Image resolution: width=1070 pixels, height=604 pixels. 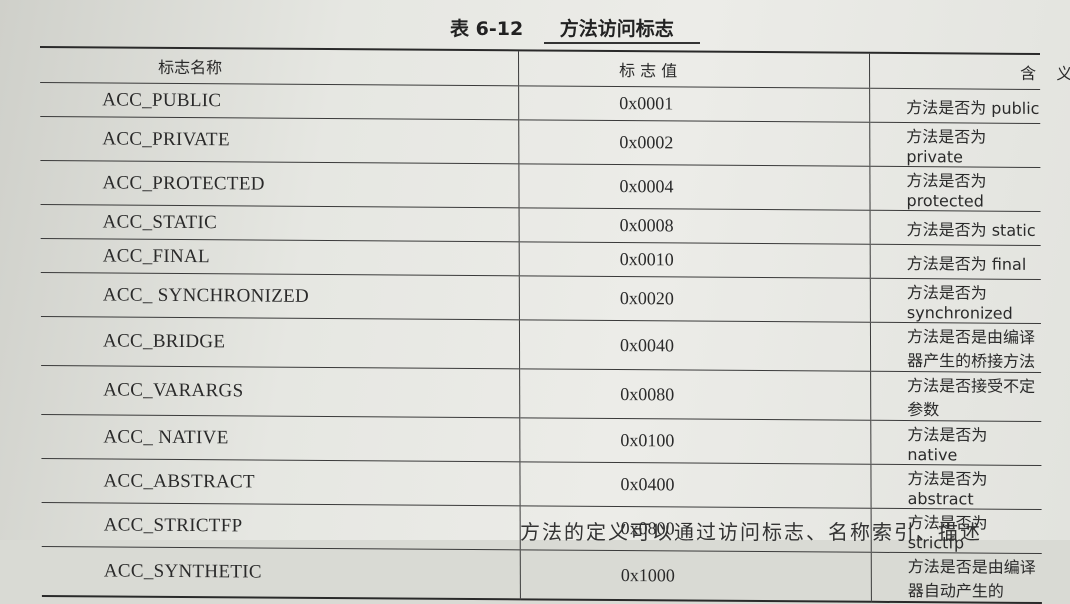 What do you see at coordinates (956, 443) in the screenshot?
I see `flag-meaning: 方法是否为 native` at bounding box center [956, 443].